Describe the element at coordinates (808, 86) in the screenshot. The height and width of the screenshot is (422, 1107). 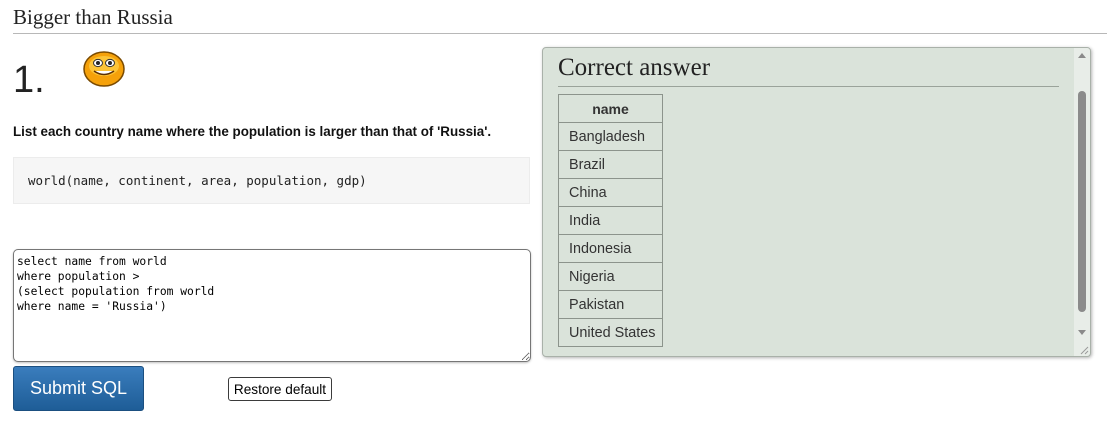
I see `answer-divider` at that location.